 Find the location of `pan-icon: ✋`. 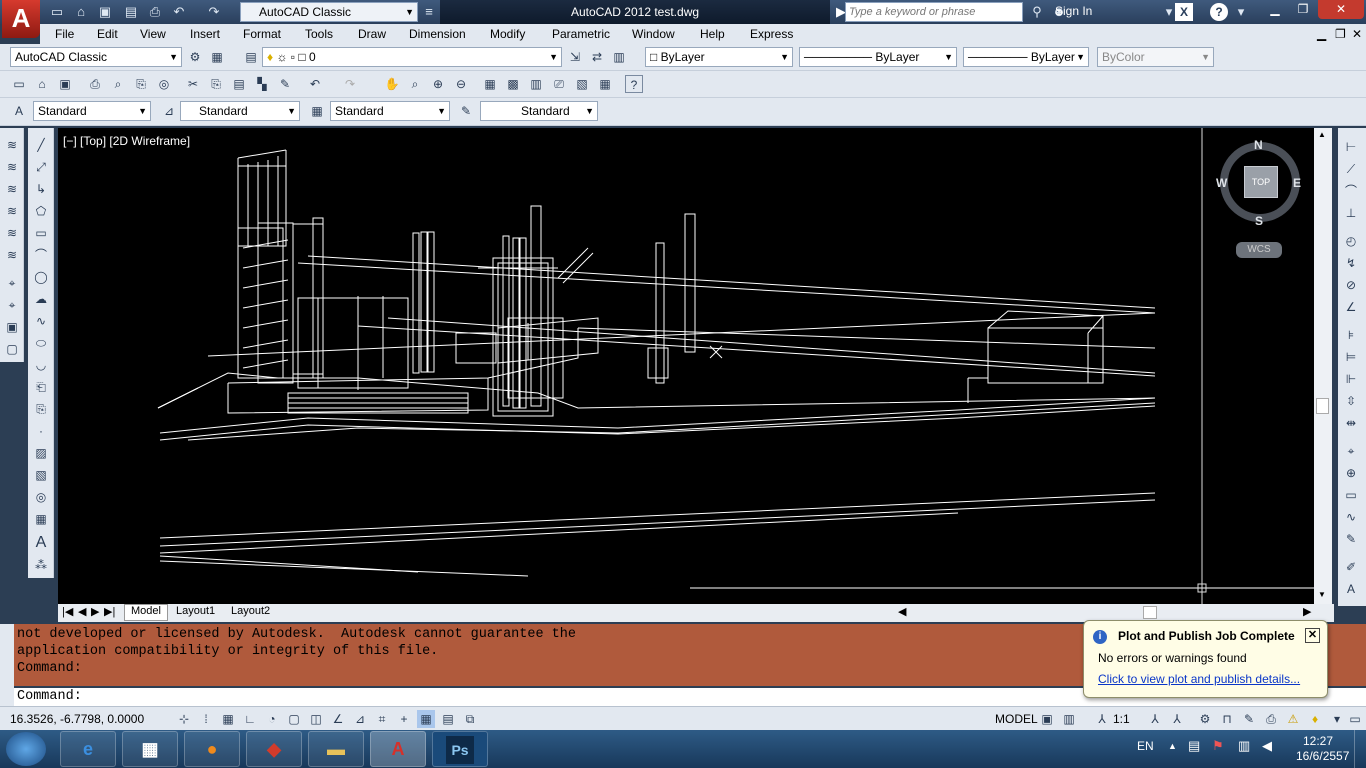

pan-icon: ✋ is located at coordinates (392, 84).